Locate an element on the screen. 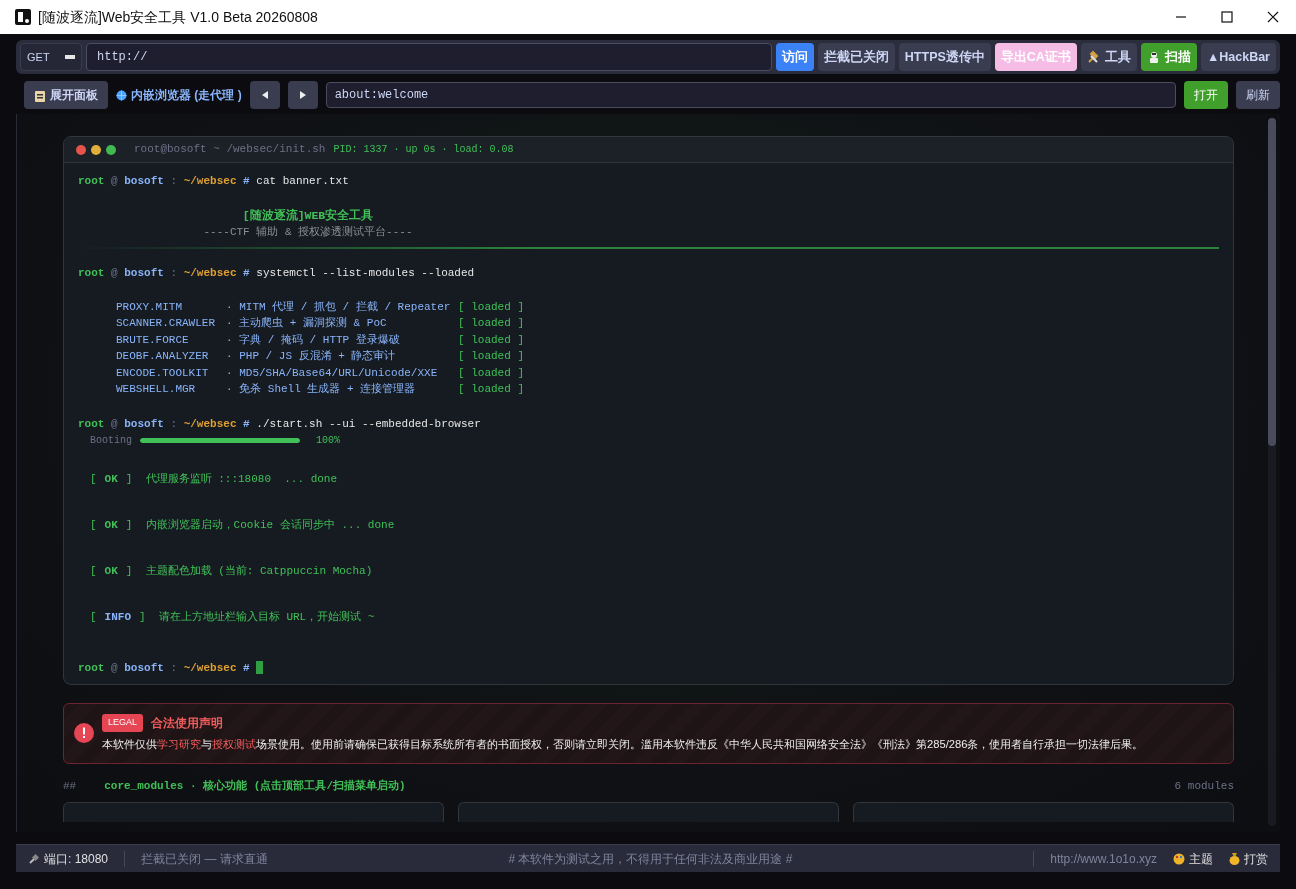 The width and height of the screenshot is (1296, 889). terminal-title: root@bosoft ~ /websec/init.sh is located at coordinates (230, 150).